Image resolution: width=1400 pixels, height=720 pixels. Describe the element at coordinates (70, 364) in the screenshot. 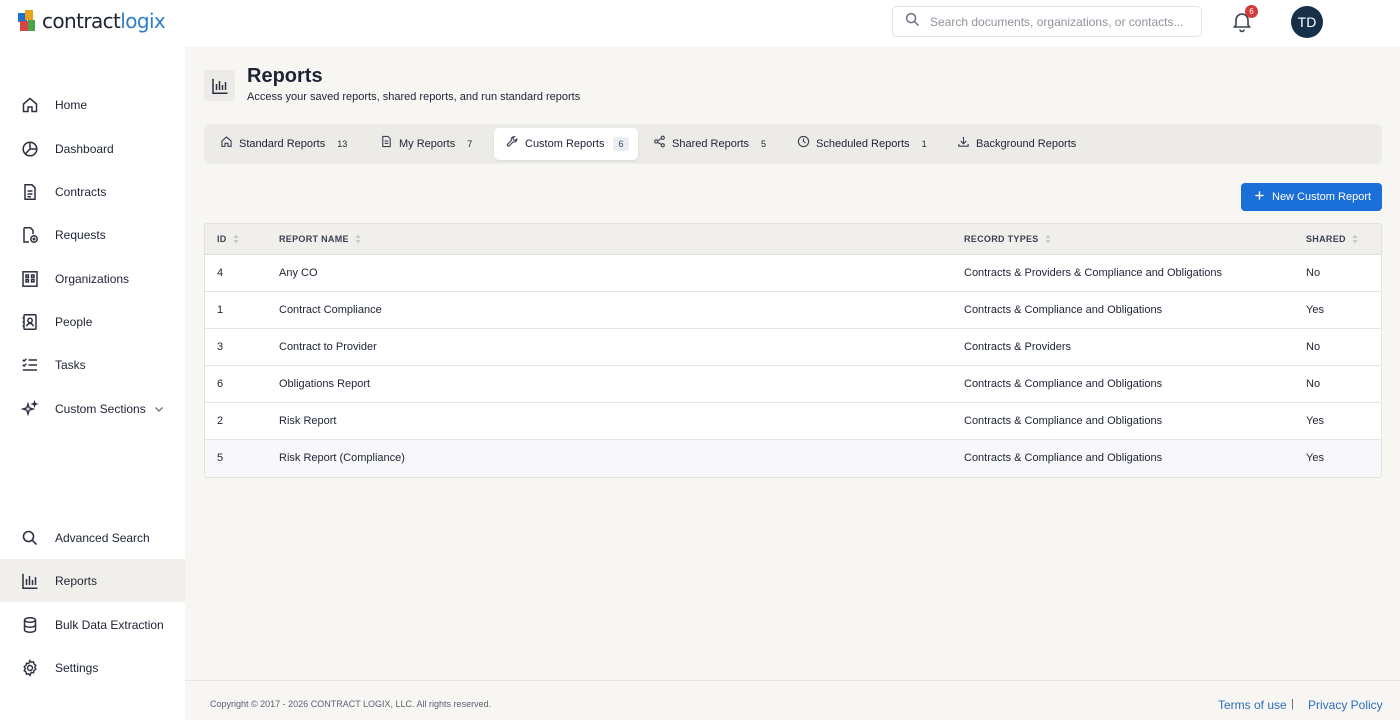

I see `sidebar-item-label: Tasks` at that location.